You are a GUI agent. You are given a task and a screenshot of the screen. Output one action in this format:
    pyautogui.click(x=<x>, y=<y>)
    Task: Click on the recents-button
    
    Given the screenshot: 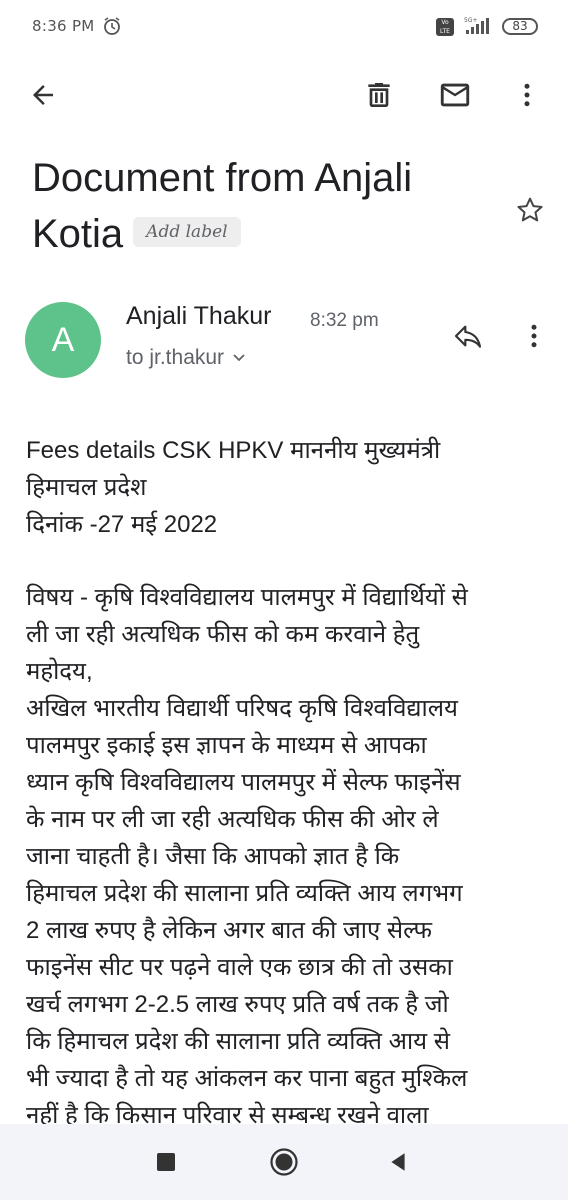 What is the action you would take?
    pyautogui.click(x=166, y=1162)
    